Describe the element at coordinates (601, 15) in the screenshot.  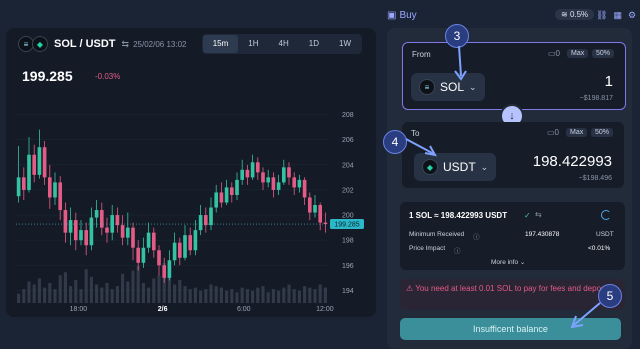
I see `link-icon: ⛓` at that location.